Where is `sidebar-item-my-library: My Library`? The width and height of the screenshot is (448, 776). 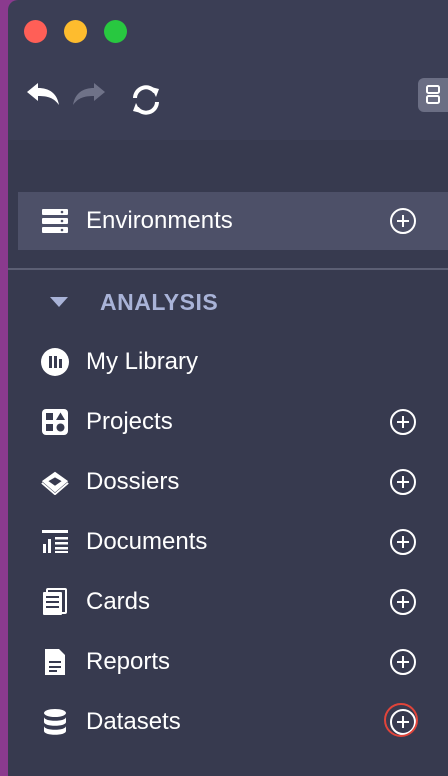 sidebar-item-my-library: My Library is located at coordinates (228, 362).